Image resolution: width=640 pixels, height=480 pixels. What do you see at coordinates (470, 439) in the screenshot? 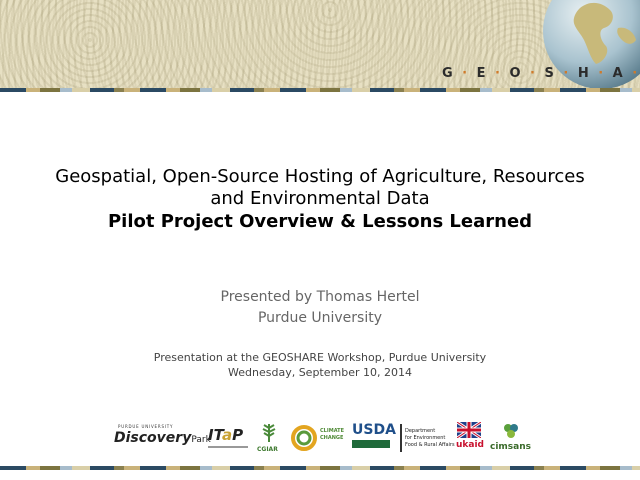
I see `ukaid-logo: ukaid` at bounding box center [470, 439].